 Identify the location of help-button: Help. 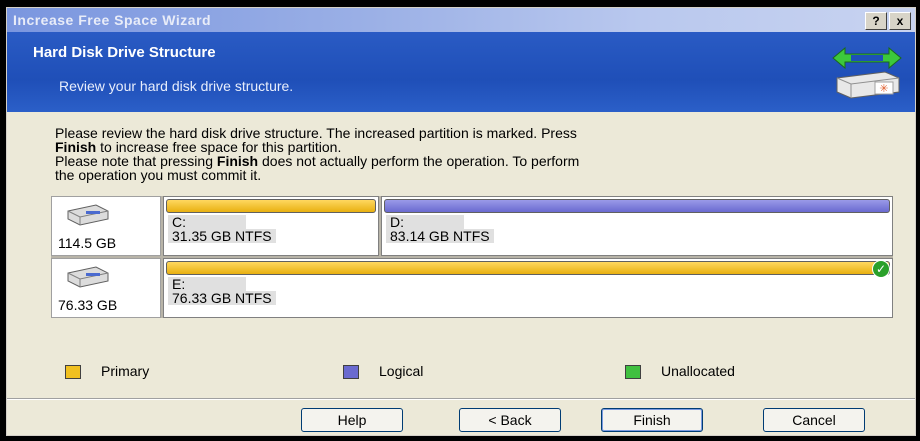
(352, 420).